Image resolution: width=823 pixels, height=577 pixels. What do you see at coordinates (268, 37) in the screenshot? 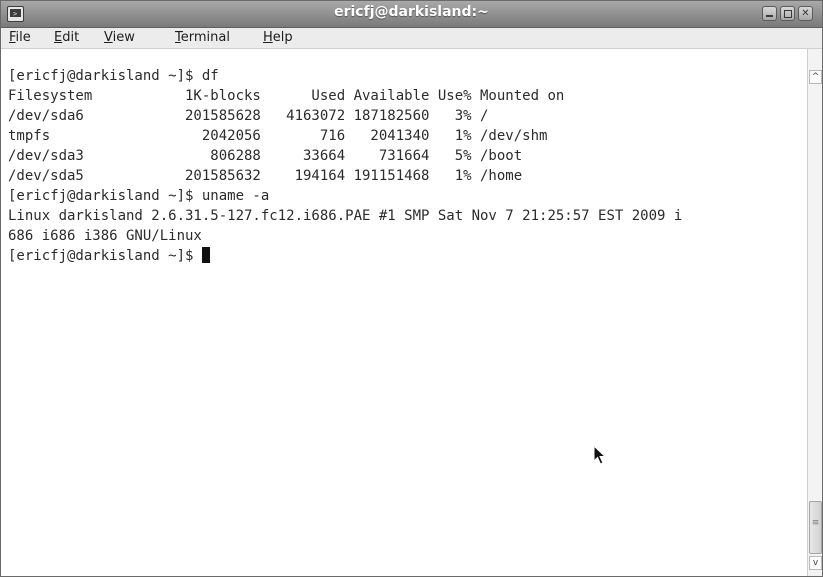
I see `menu-help-accel: H` at bounding box center [268, 37].